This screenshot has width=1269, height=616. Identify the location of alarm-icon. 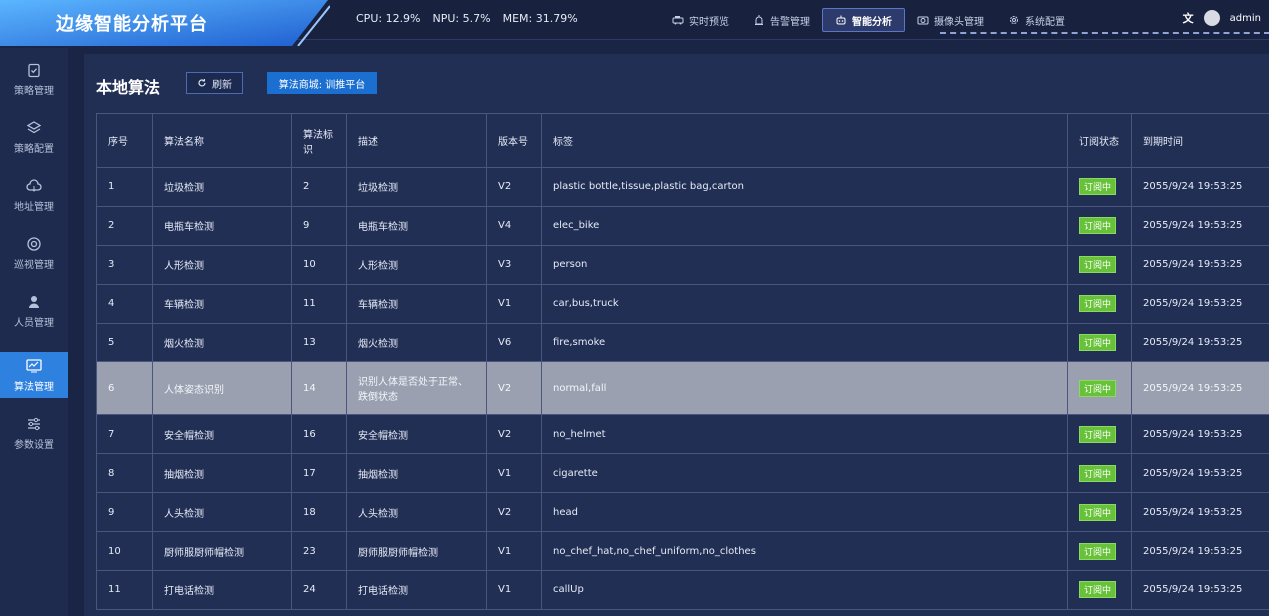
(759, 20).